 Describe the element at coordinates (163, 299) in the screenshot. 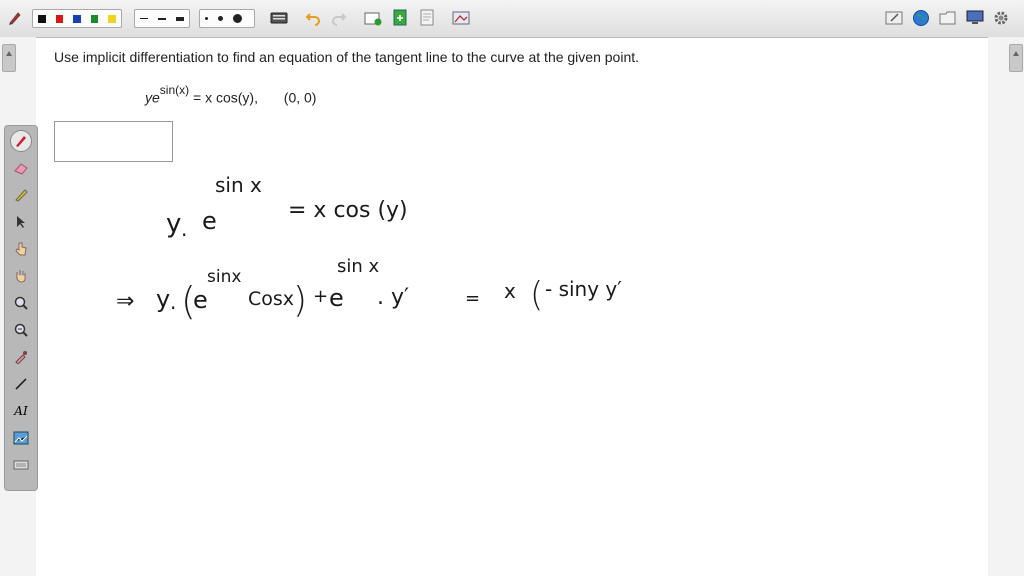

I see `hw2-y: y` at that location.